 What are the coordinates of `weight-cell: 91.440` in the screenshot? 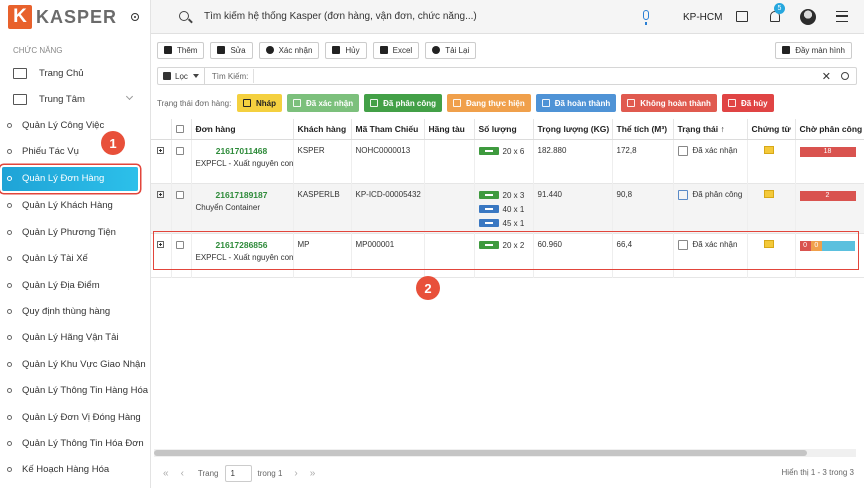 It's located at (573, 208).